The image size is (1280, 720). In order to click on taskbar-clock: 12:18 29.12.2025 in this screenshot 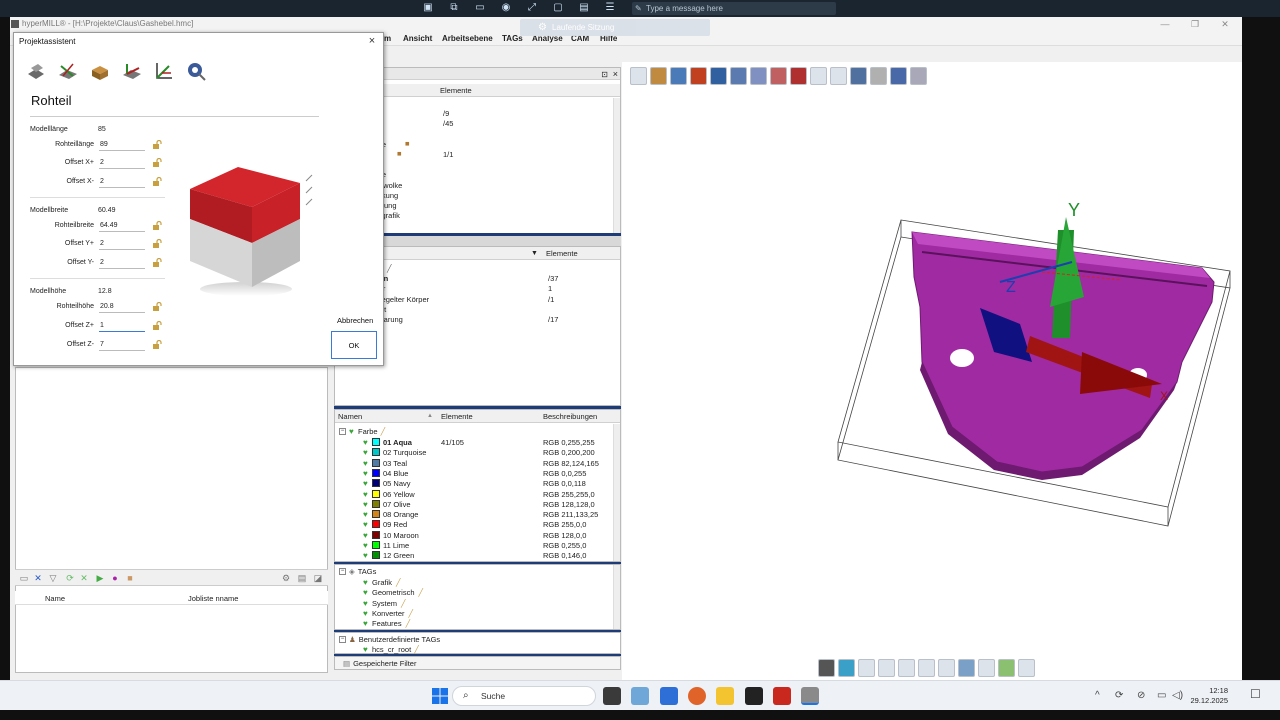, I will do `click(1209, 696)`.